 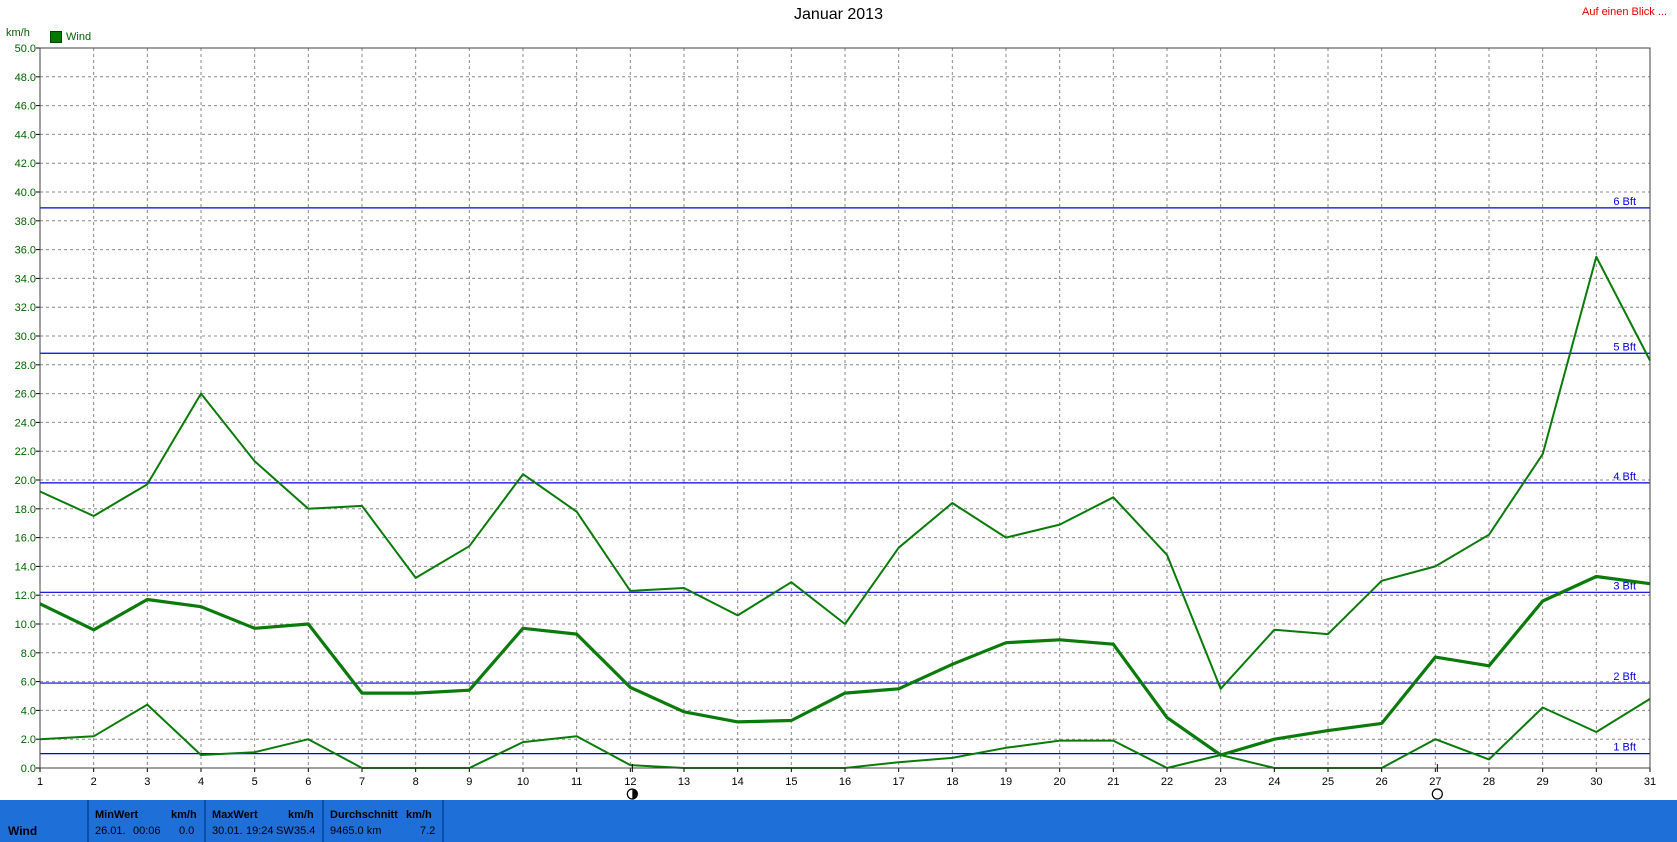 I want to click on first-quarter-moon-icon, so click(x=632, y=794).